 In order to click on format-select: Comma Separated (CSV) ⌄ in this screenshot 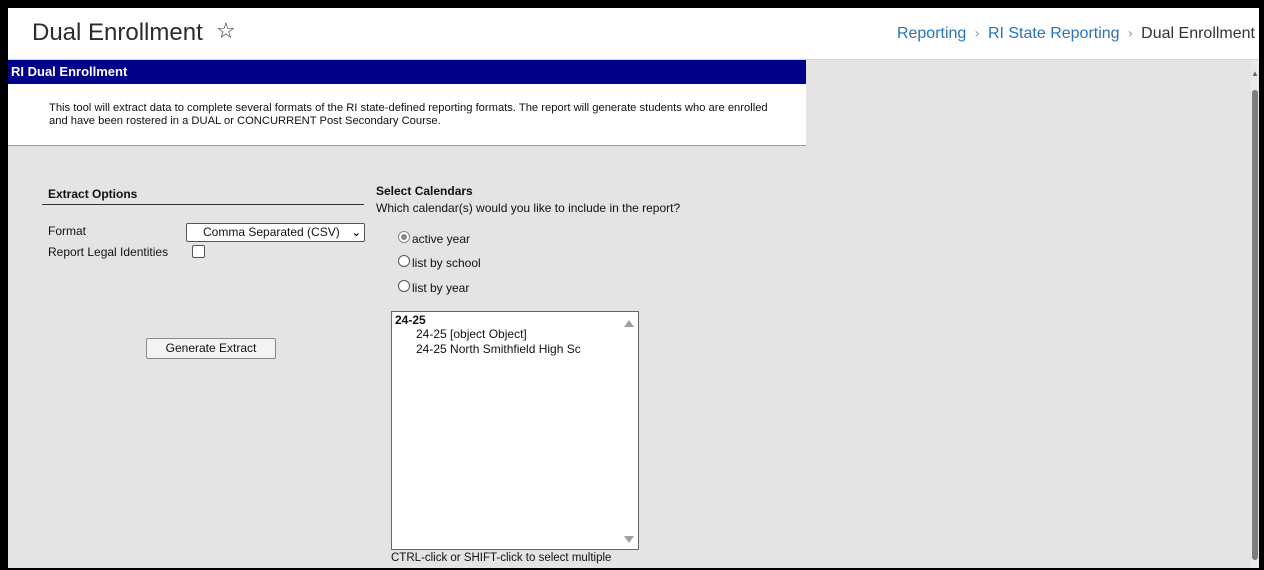, I will do `click(275, 232)`.